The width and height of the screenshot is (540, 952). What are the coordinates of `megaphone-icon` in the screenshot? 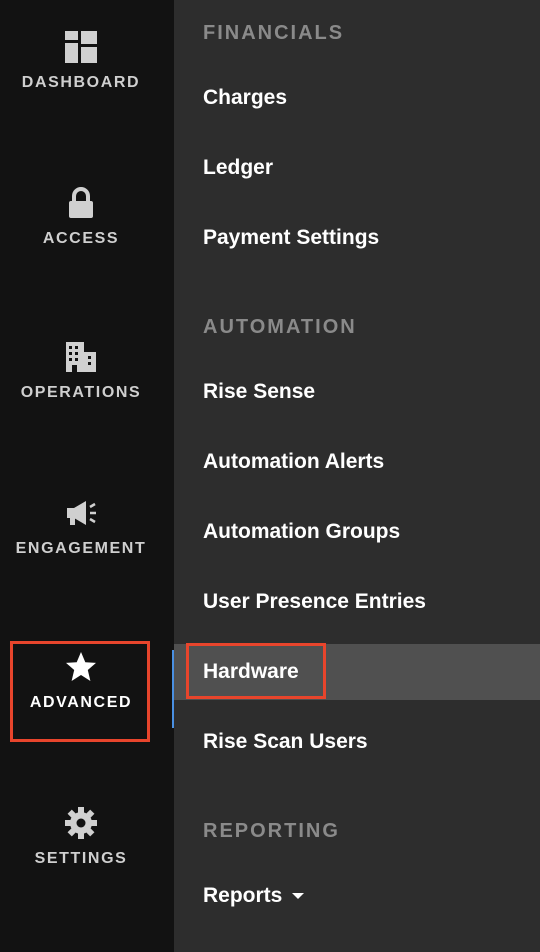 It's located at (81, 513).